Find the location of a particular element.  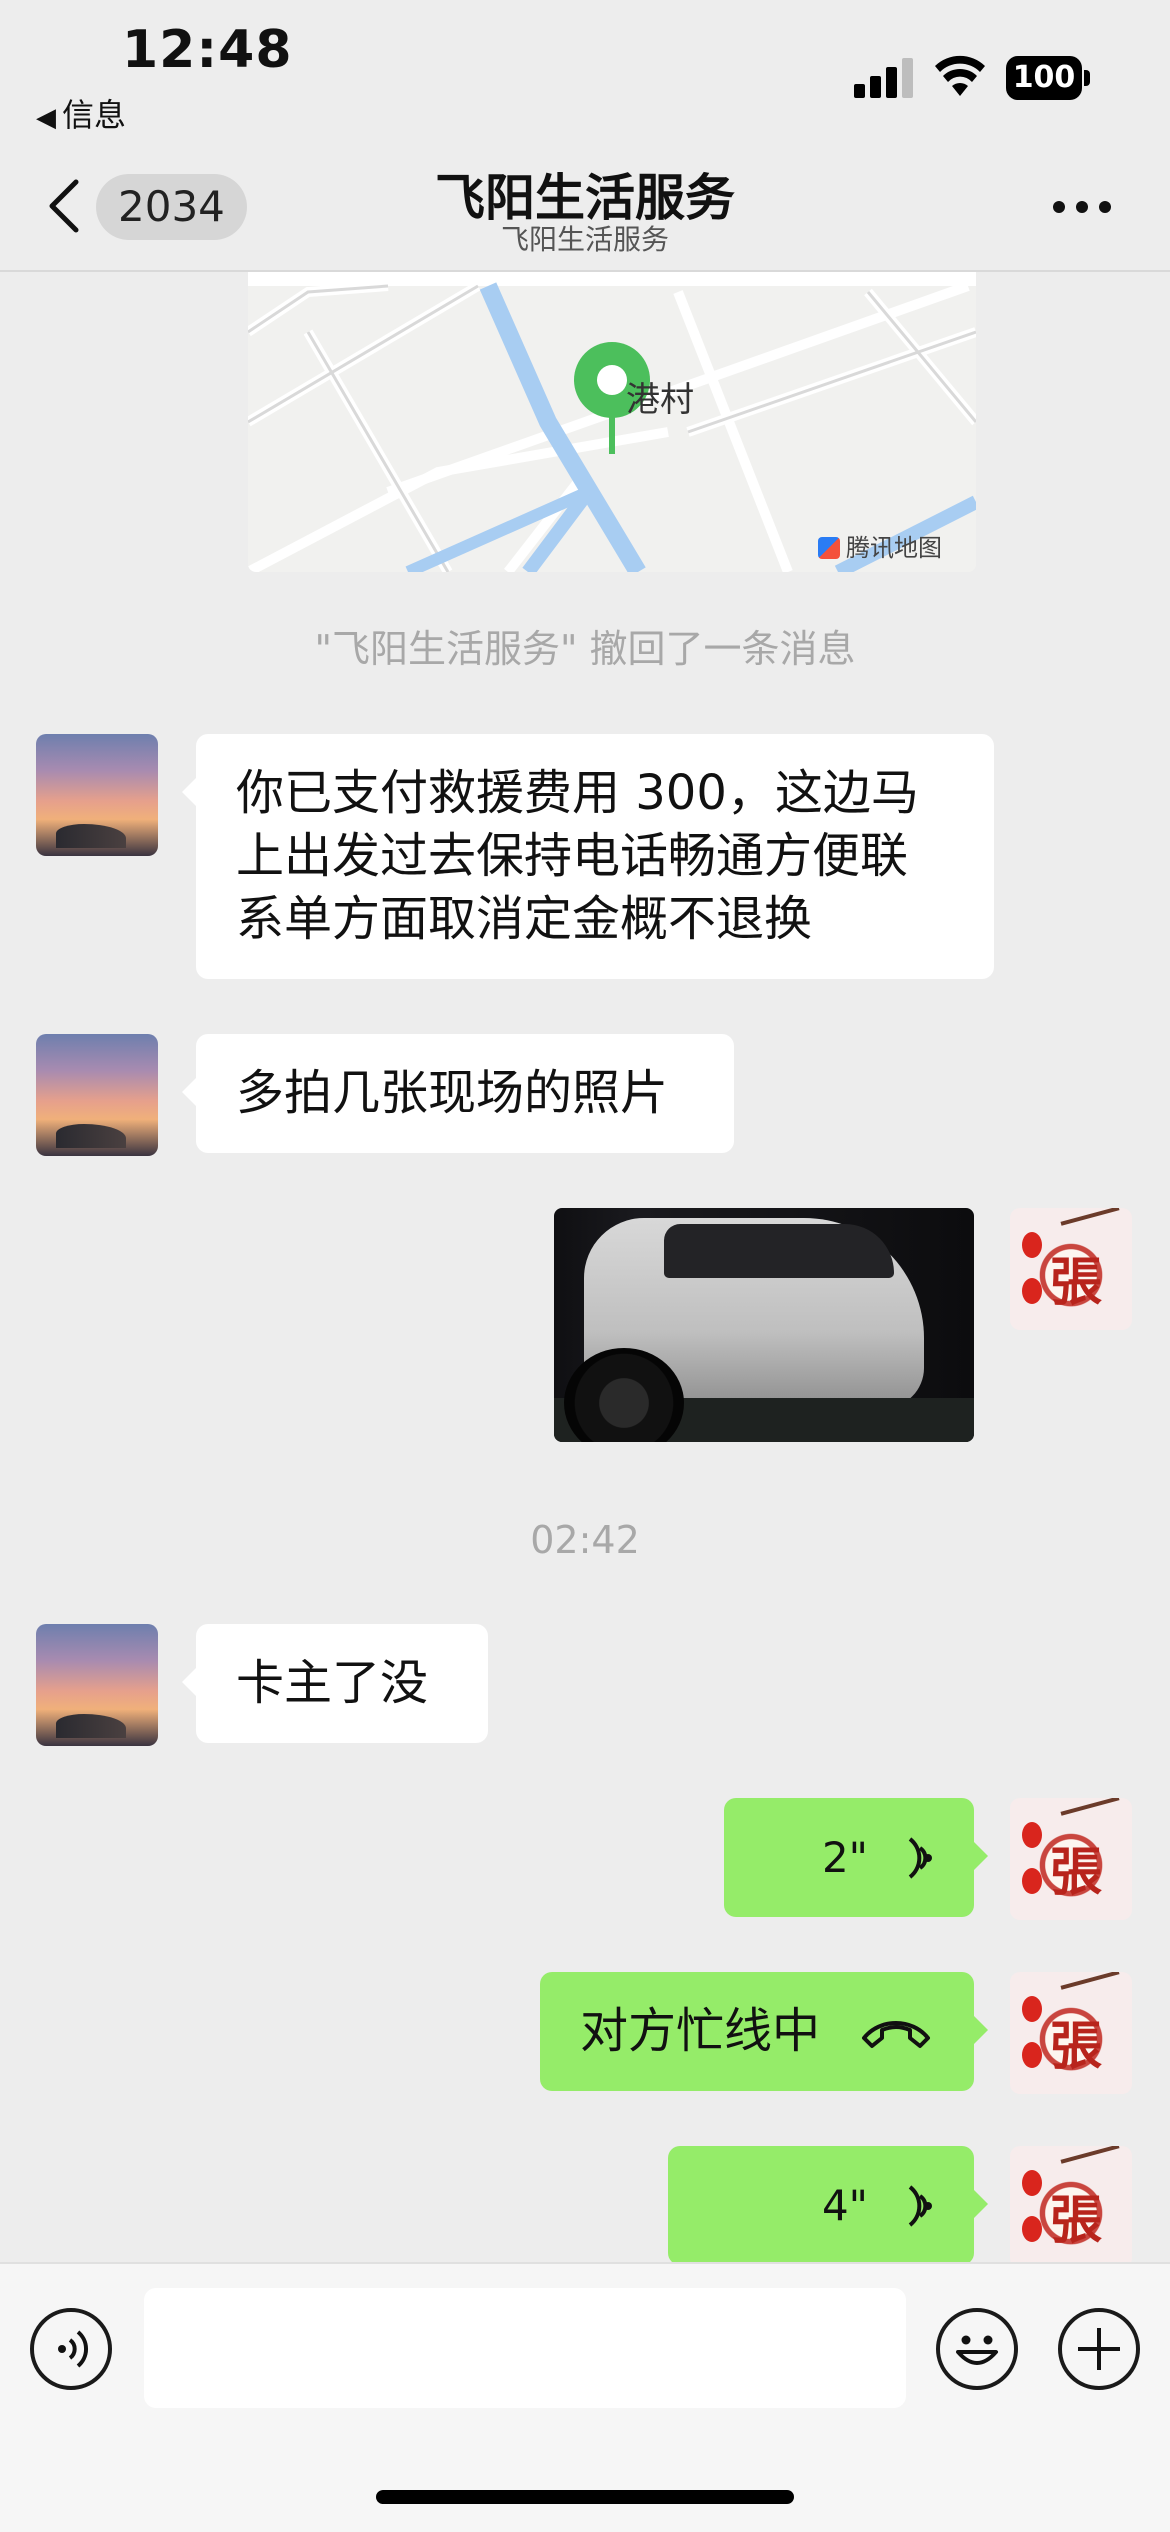

location-map-card: 港村 腾讯地图 is located at coordinates (612, 422).